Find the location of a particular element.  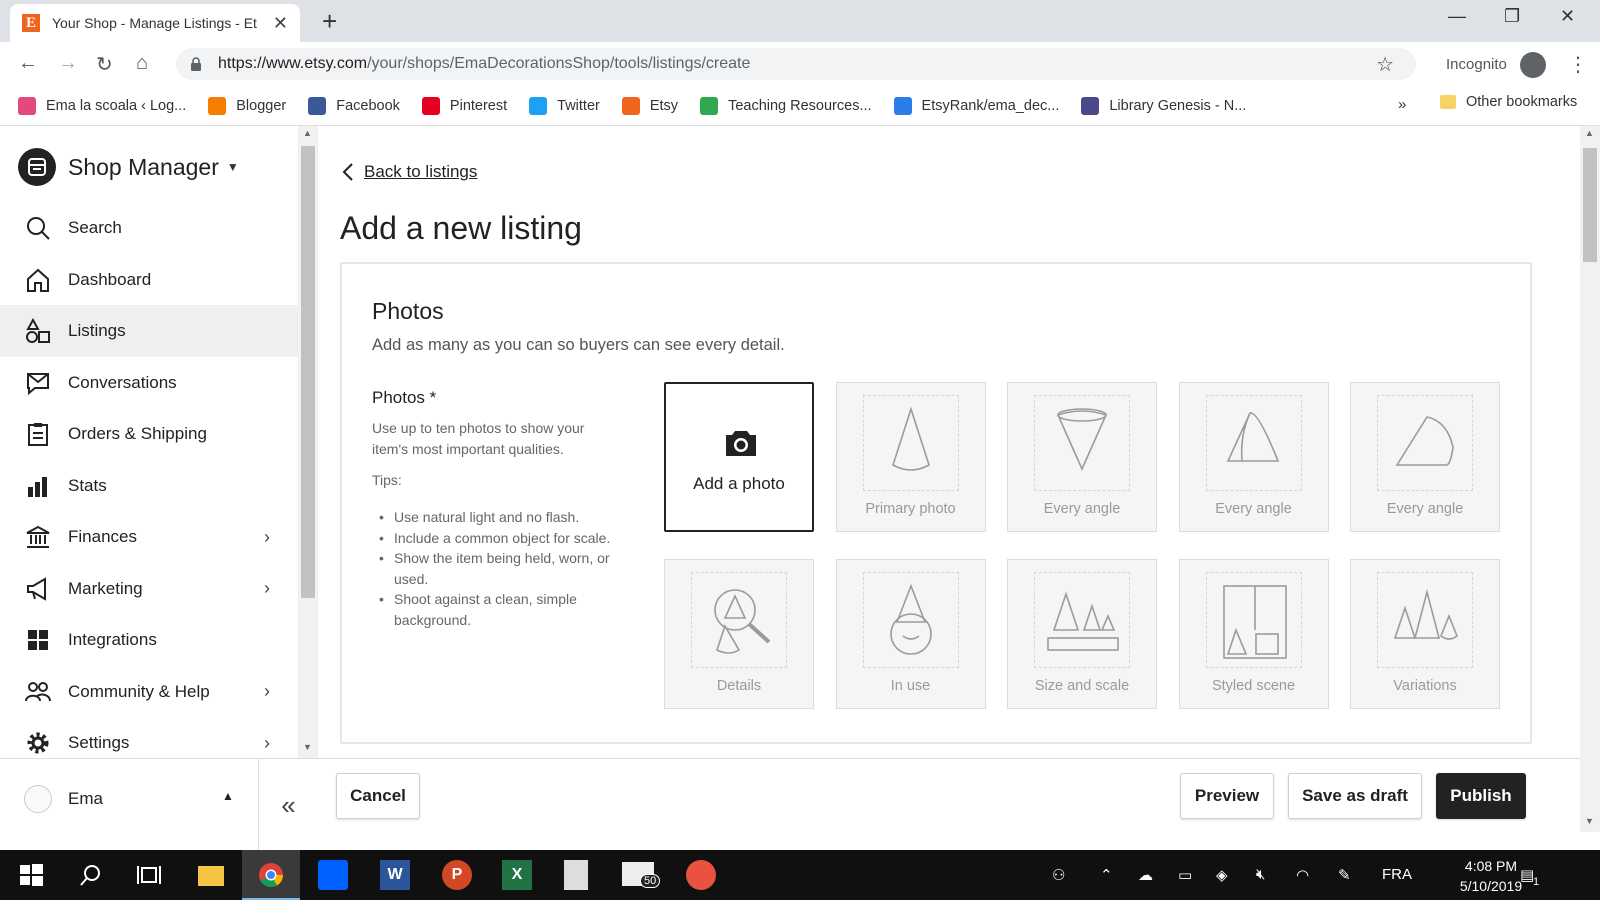

tip-item: Include a common object for scale. is located at coordinates (500, 538).